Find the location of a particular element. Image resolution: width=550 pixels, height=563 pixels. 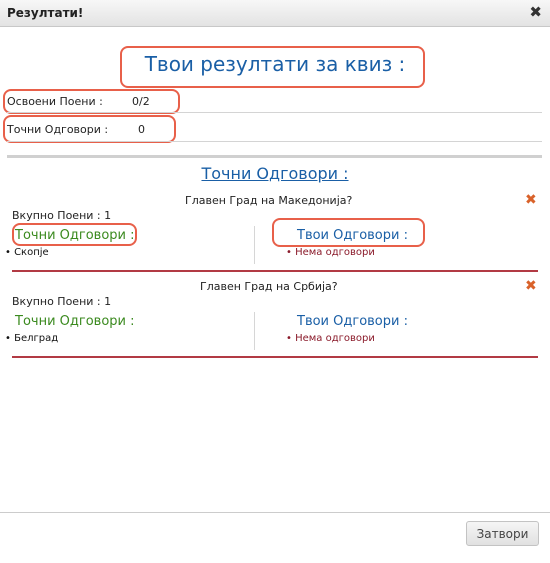

close-button: Затвори is located at coordinates (502, 533).